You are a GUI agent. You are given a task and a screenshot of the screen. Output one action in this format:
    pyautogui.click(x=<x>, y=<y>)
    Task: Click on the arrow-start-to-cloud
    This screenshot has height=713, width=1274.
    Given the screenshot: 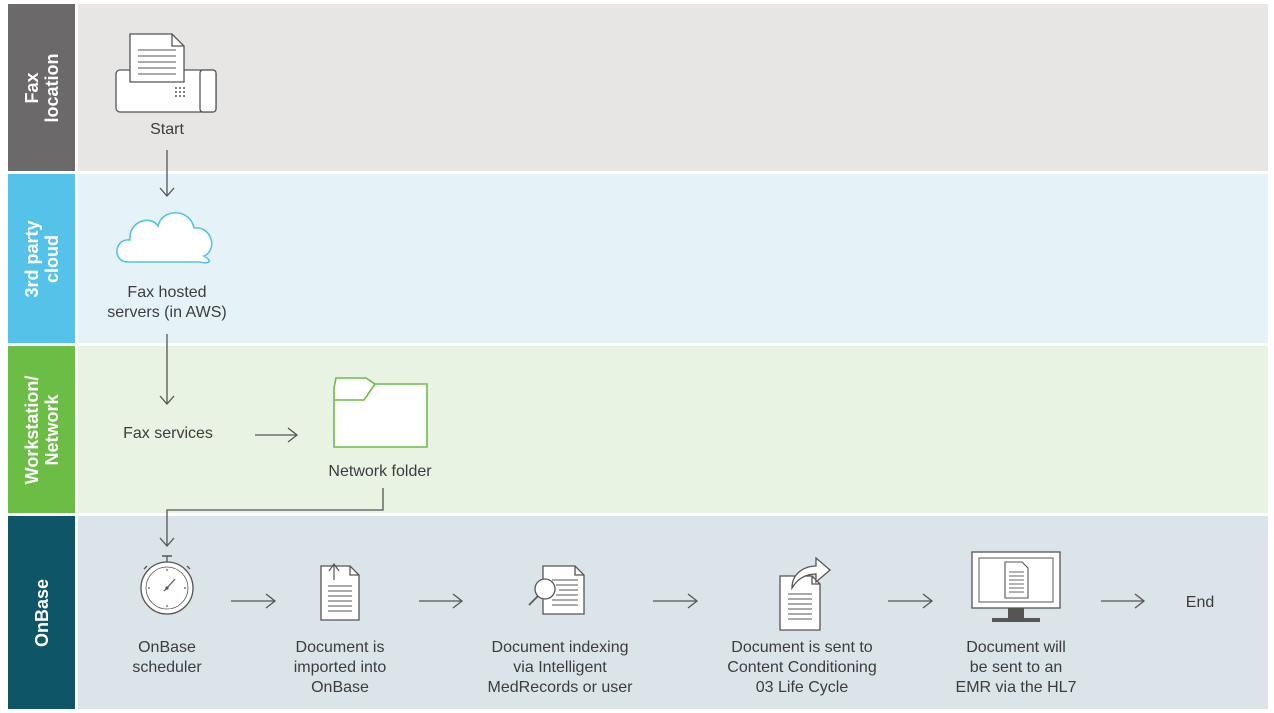 What is the action you would take?
    pyautogui.click(x=167, y=173)
    